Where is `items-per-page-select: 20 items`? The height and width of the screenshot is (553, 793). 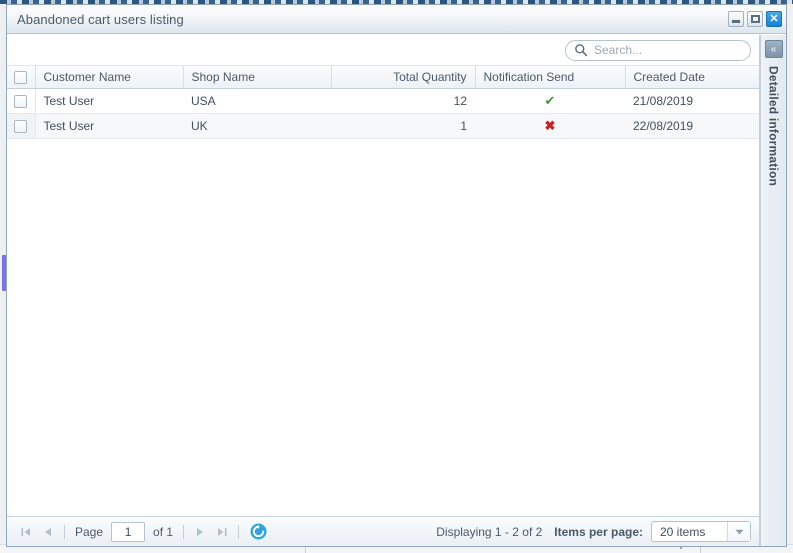 items-per-page-select: 20 items is located at coordinates (701, 531).